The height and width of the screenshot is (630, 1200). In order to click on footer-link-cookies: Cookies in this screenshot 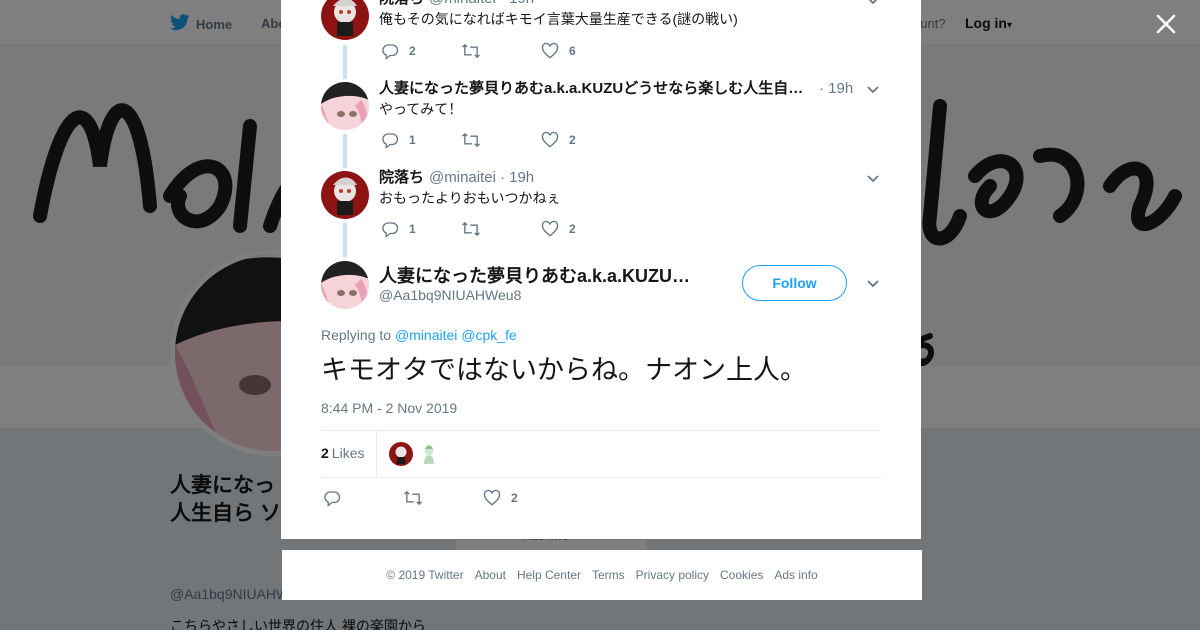, I will do `click(741, 575)`.